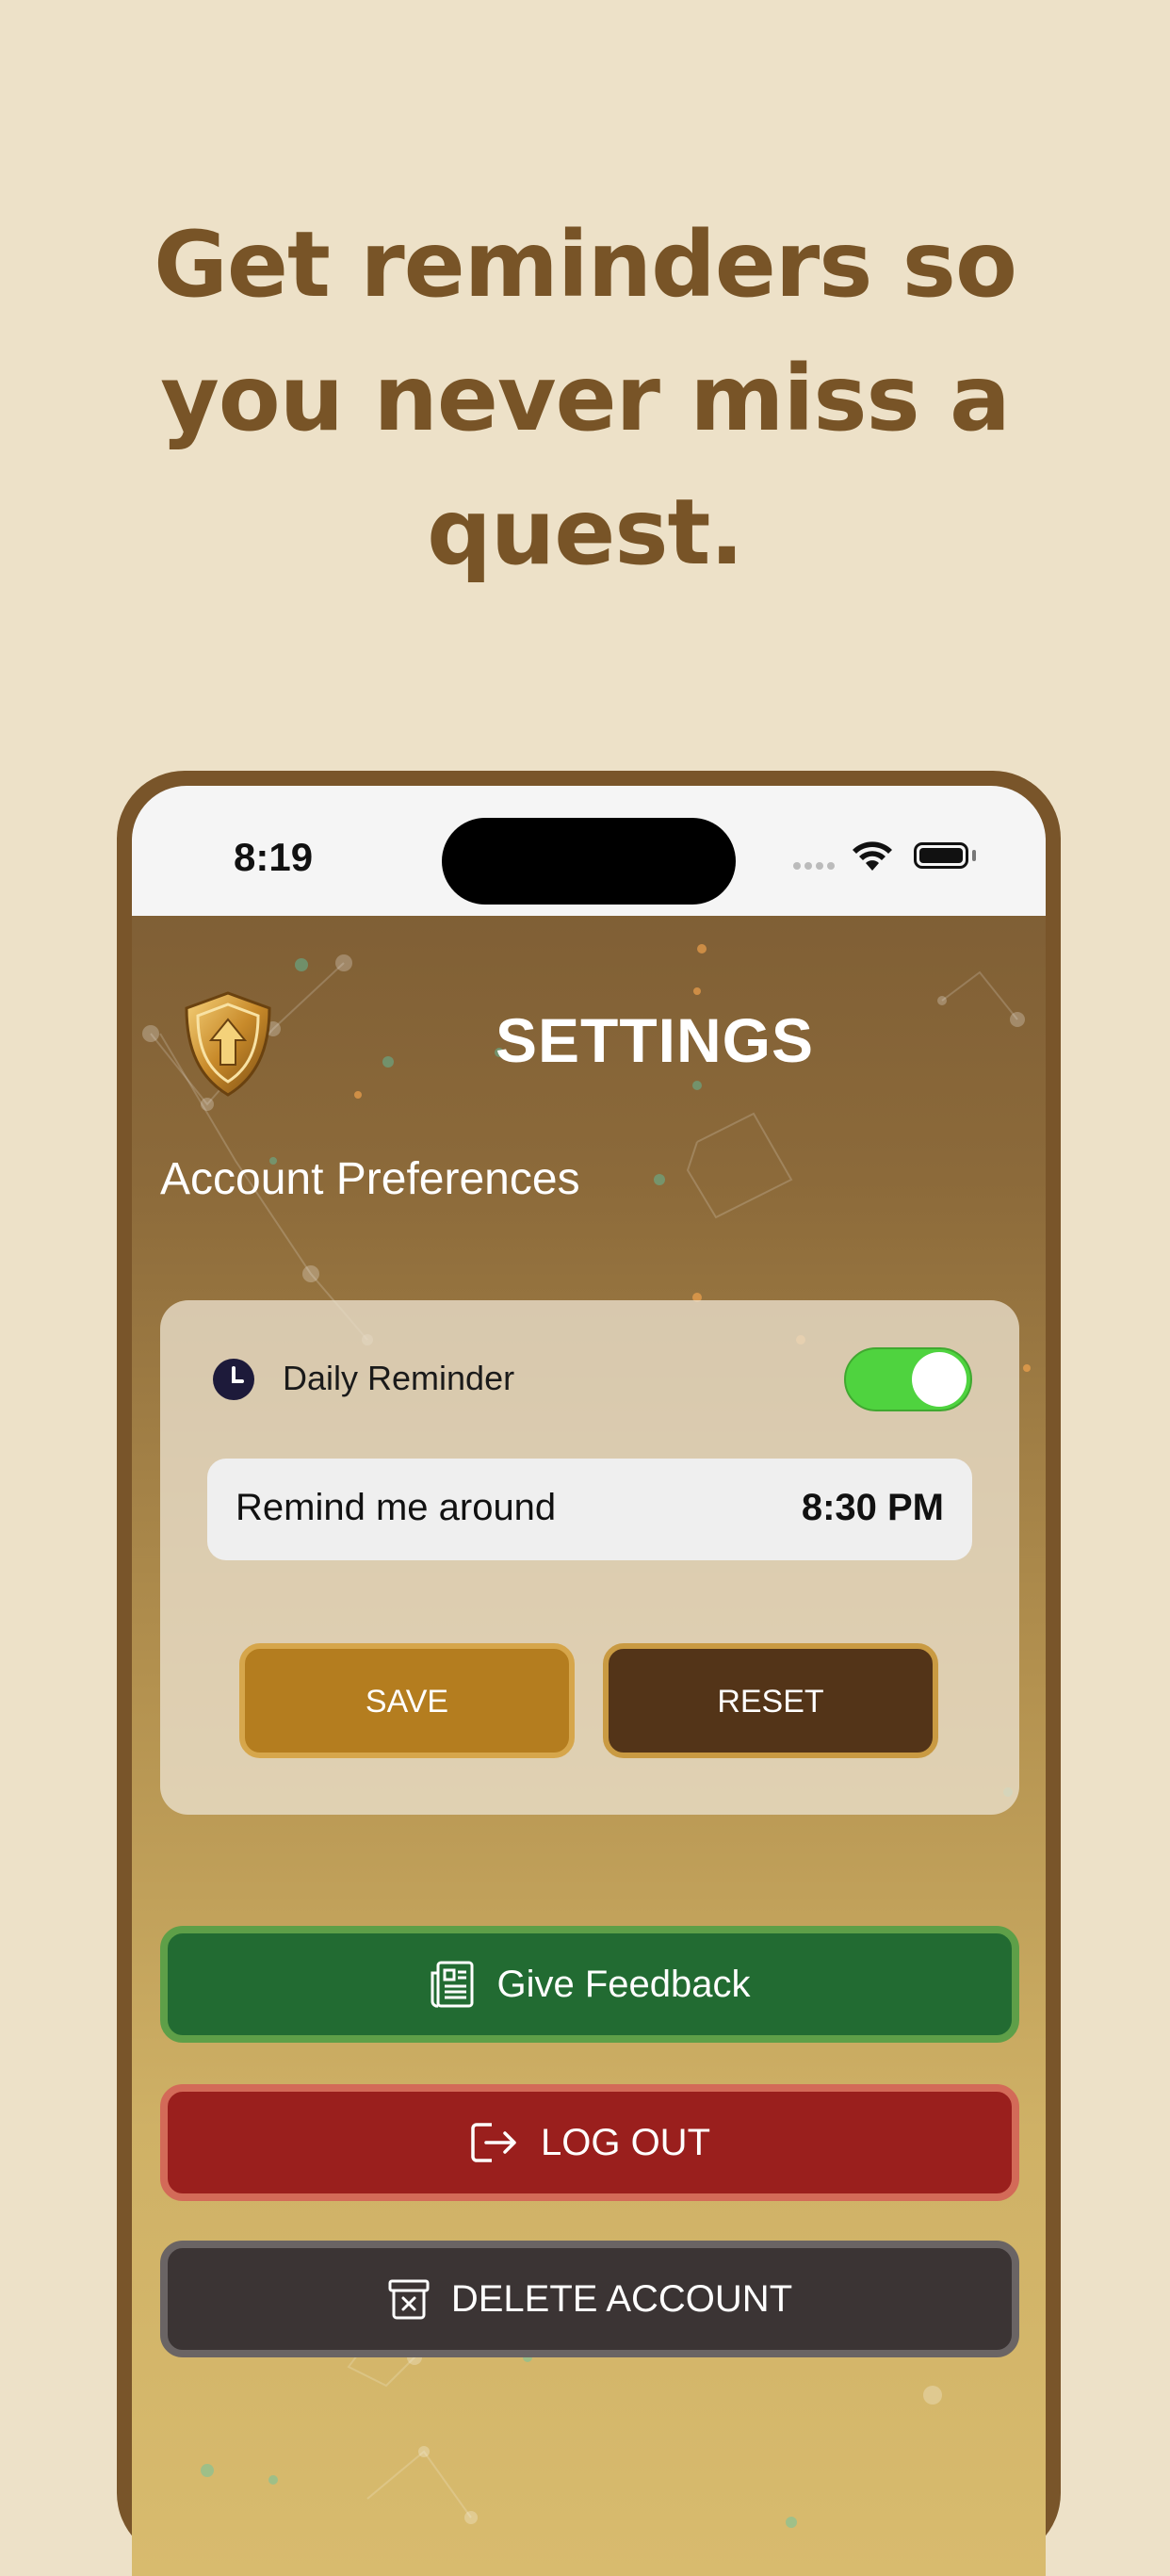  Describe the element at coordinates (621, 2298) in the screenshot. I see `delete-account-label: DELETE ACCOUNT` at that location.